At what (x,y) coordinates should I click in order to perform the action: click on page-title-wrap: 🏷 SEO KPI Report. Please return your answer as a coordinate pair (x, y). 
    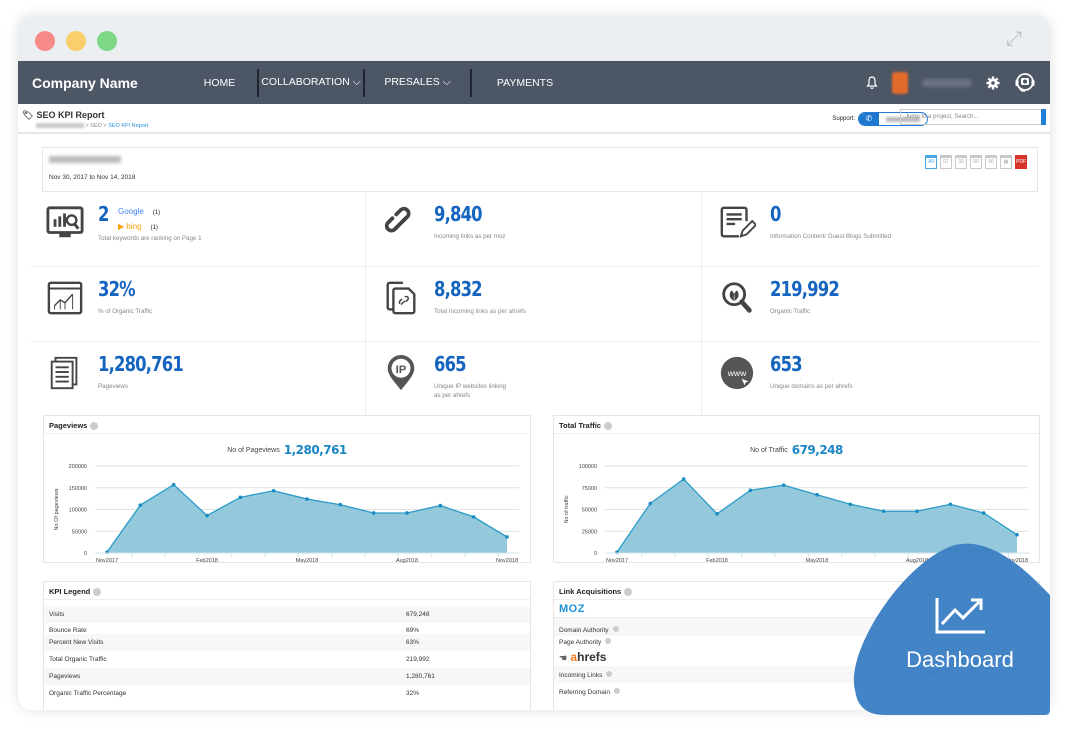
    Looking at the image, I should click on (63, 115).